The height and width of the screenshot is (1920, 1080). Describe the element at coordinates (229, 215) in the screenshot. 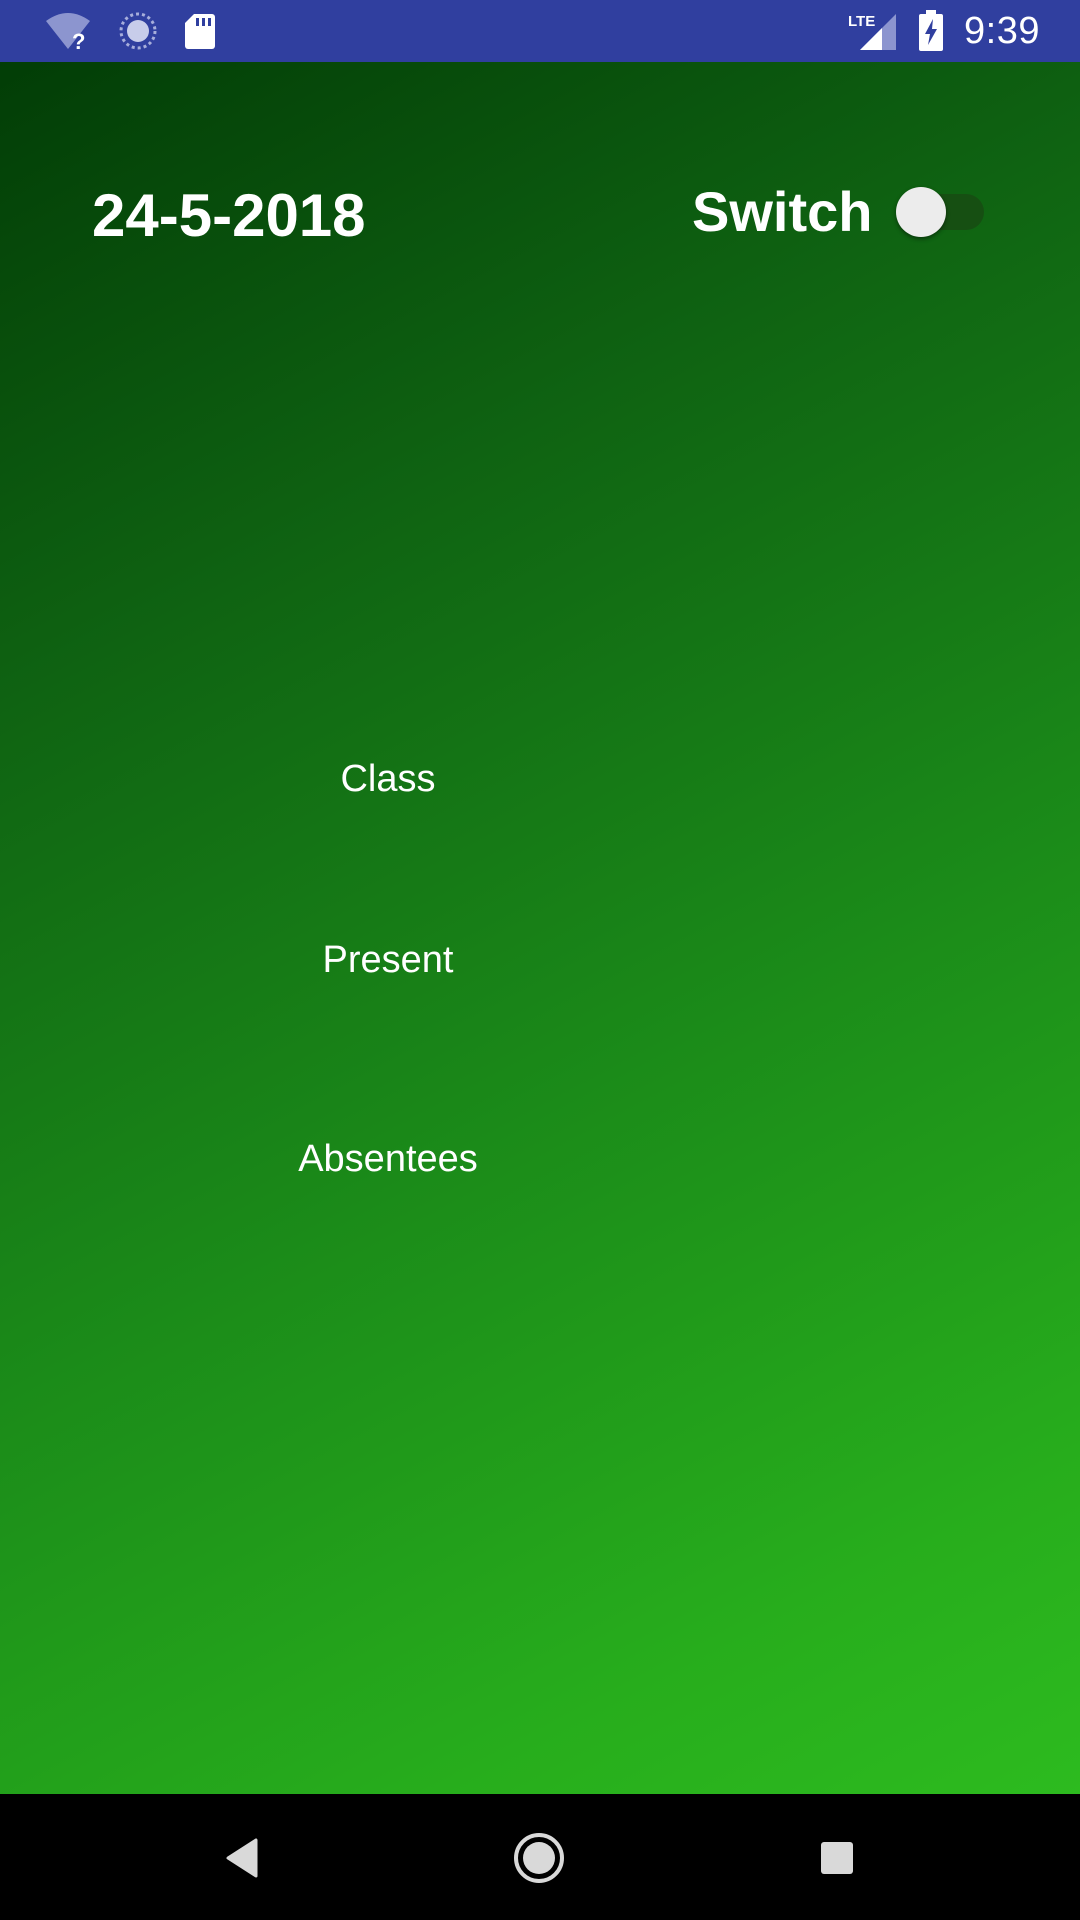

I see `date-label: 24-5-2018` at that location.